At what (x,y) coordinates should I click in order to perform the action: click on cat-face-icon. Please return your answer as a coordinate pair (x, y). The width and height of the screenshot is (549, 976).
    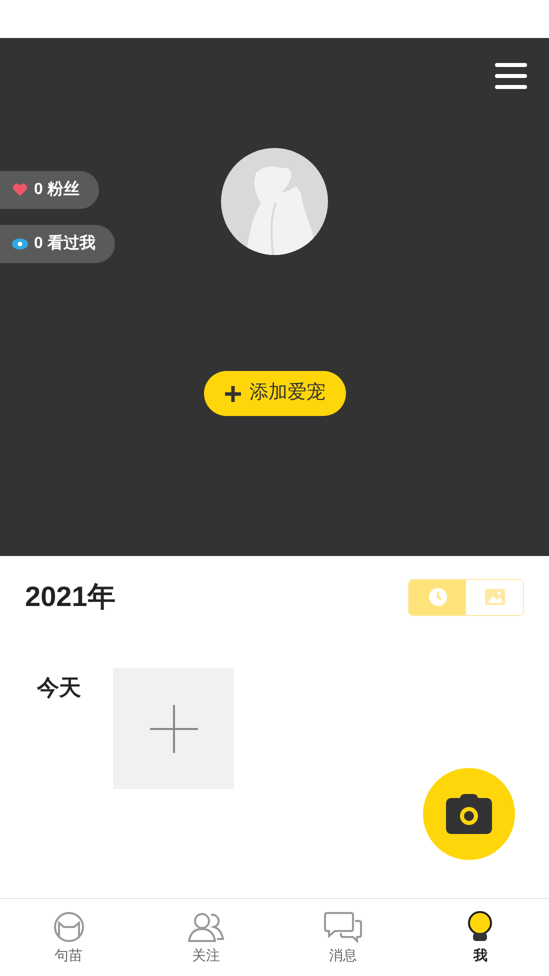
    Looking at the image, I should click on (68, 927).